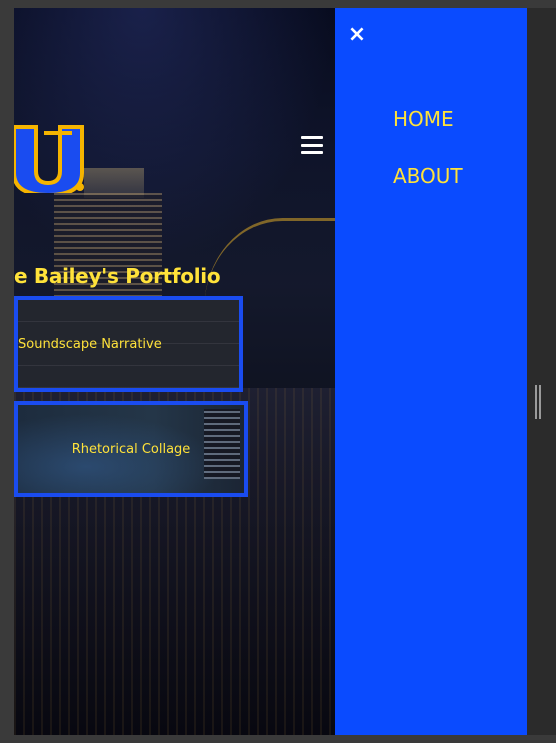  What do you see at coordinates (90, 344) in the screenshot?
I see `project-card-title: Soundscape Narrative` at bounding box center [90, 344].